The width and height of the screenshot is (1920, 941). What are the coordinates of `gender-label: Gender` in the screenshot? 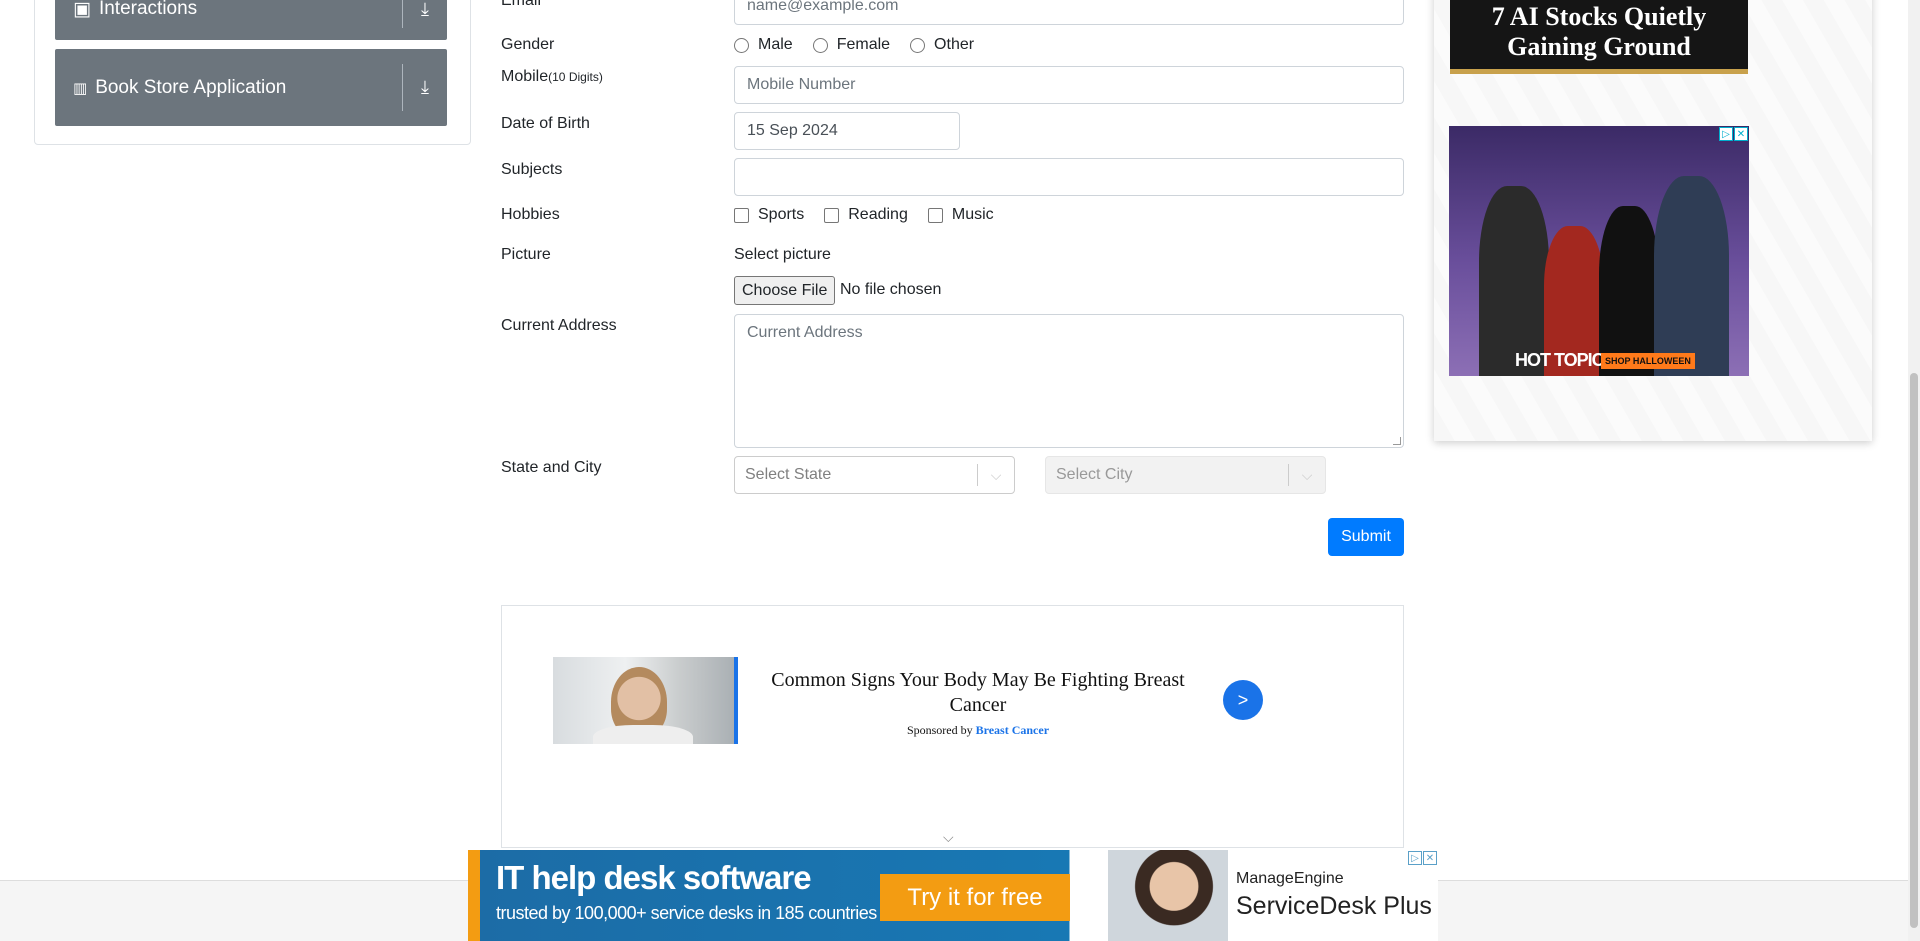 It's located at (528, 44).